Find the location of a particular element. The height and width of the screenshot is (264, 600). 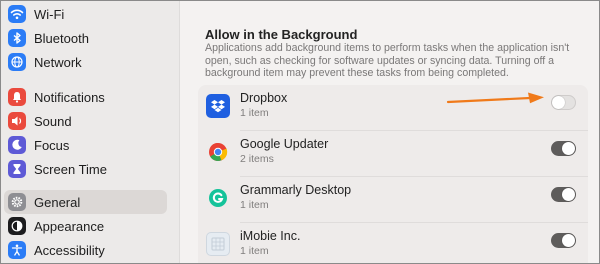

sidebar-item-label: Bluetooth is located at coordinates (61, 38).